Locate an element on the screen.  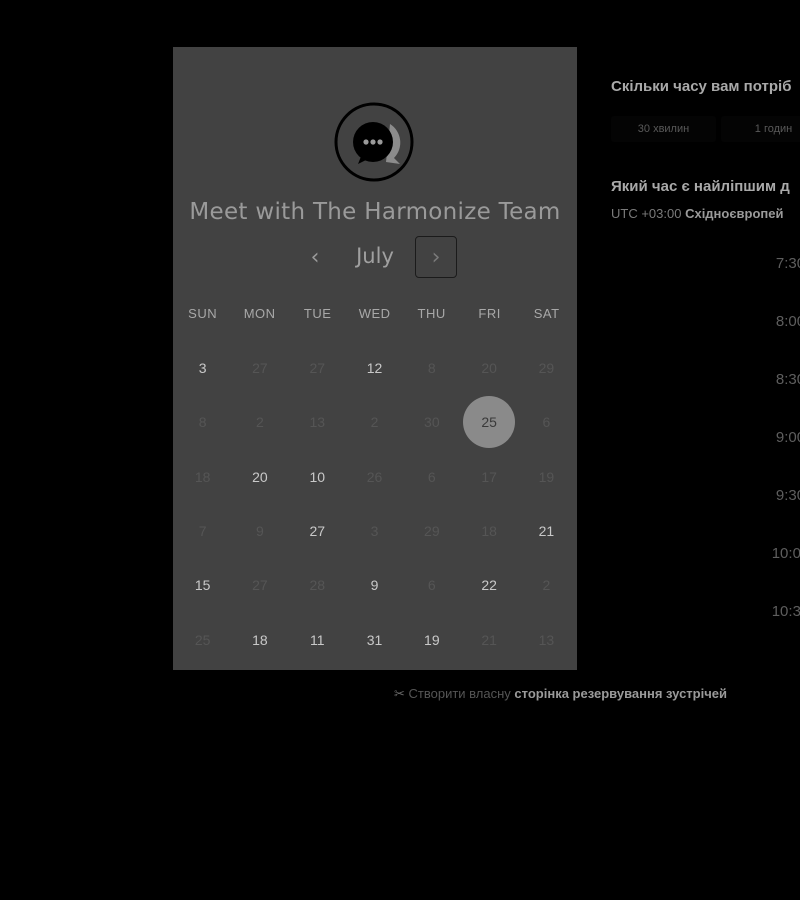
time-slot: 10:00 pm is located at coordinates (751, 553).